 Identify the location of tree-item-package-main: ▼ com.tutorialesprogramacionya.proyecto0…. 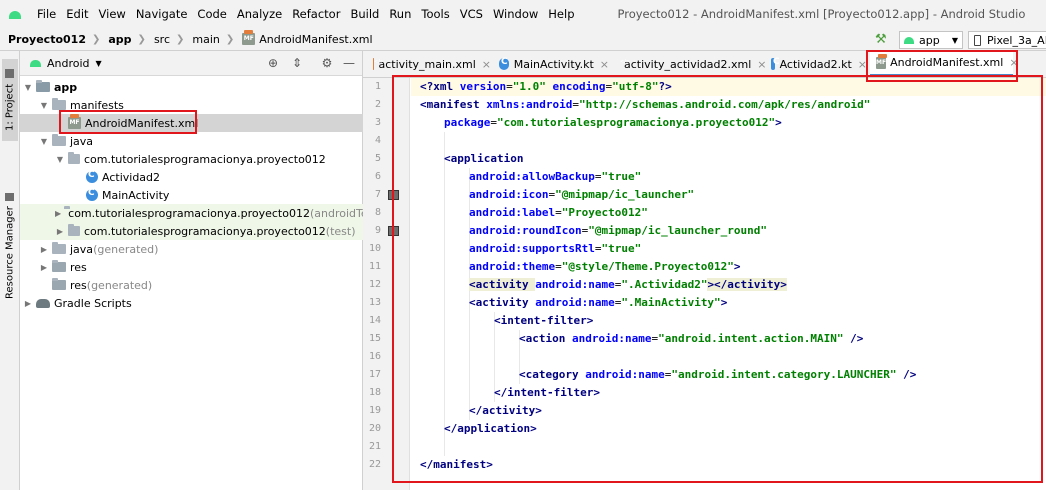
(191, 159).